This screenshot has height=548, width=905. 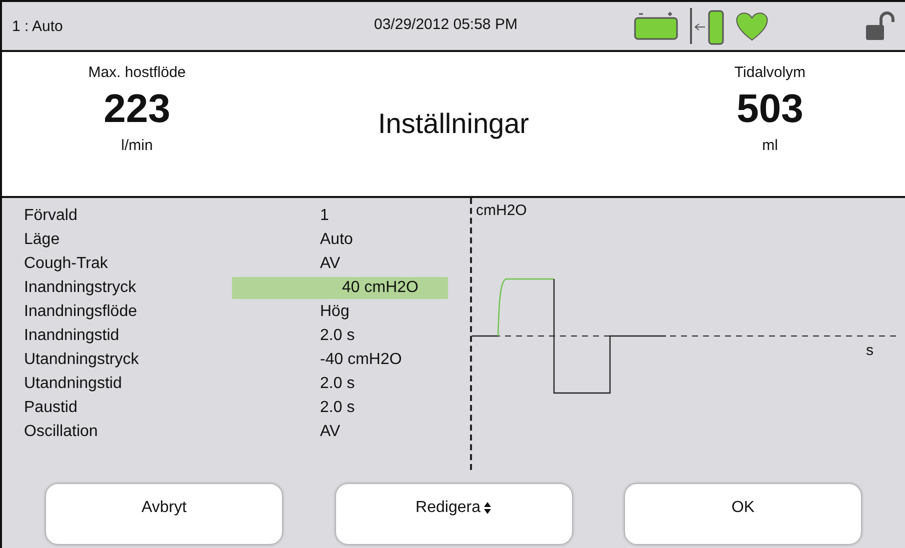 I want to click on metric-value: 503, so click(x=770, y=109).